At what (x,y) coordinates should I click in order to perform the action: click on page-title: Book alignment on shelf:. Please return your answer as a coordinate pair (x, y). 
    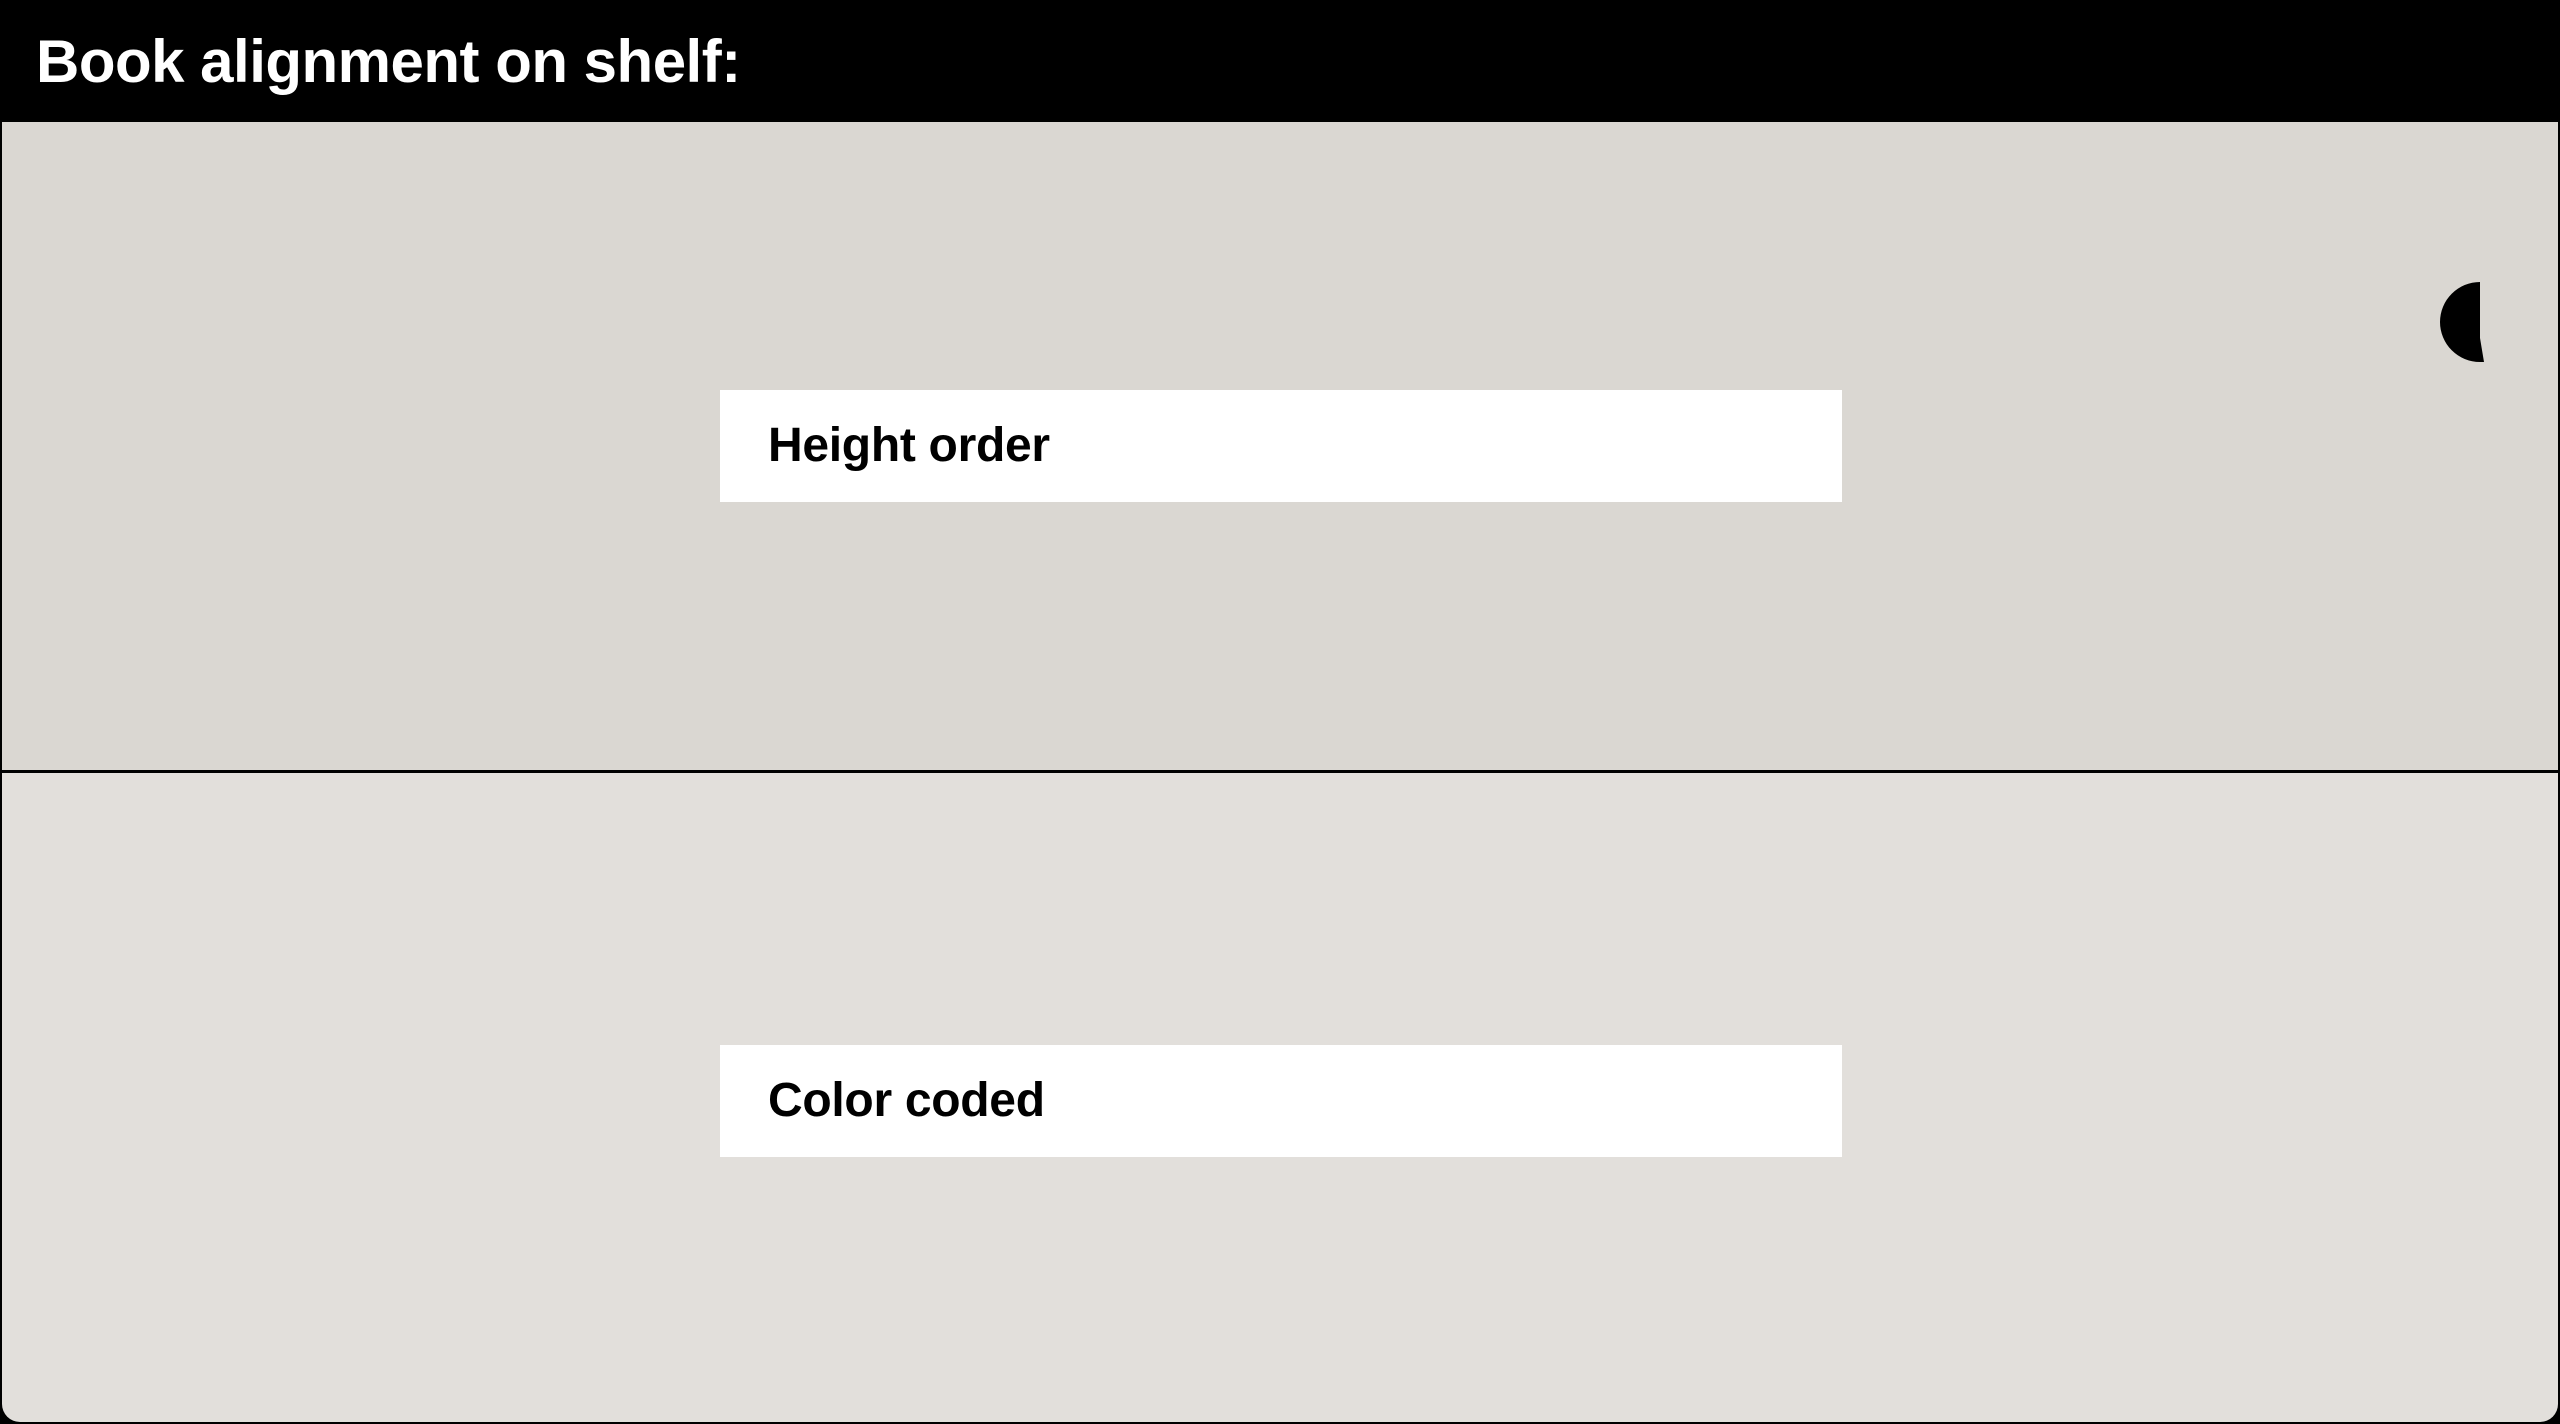
    Looking at the image, I should click on (388, 61).